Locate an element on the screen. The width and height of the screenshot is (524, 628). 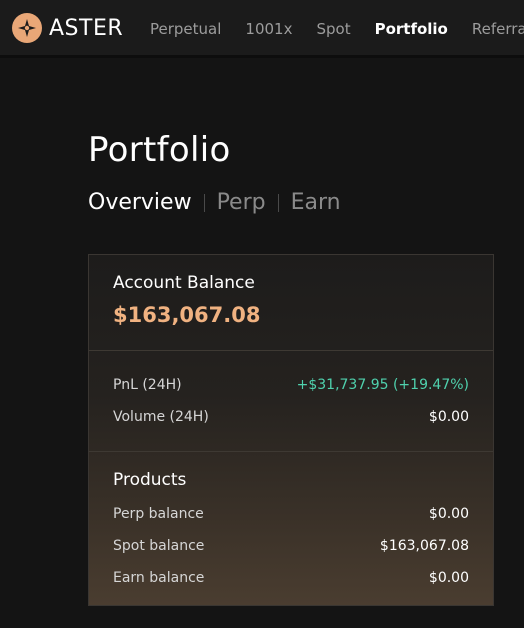
brand-name: ASTER is located at coordinates (86, 28).